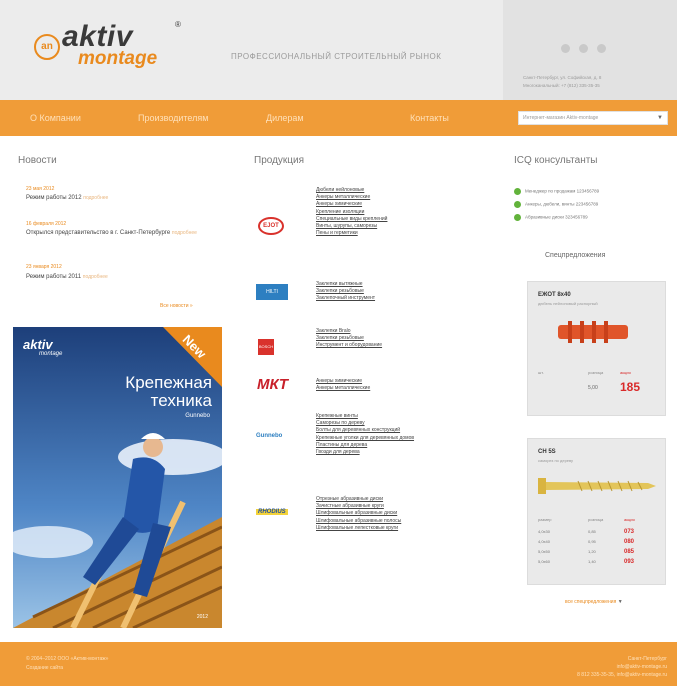 Image resolution: width=677 pixels, height=686 pixels. Describe the element at coordinates (272, 512) in the screenshot. I see `brand-logo-rhodius: RHODIUS` at that location.